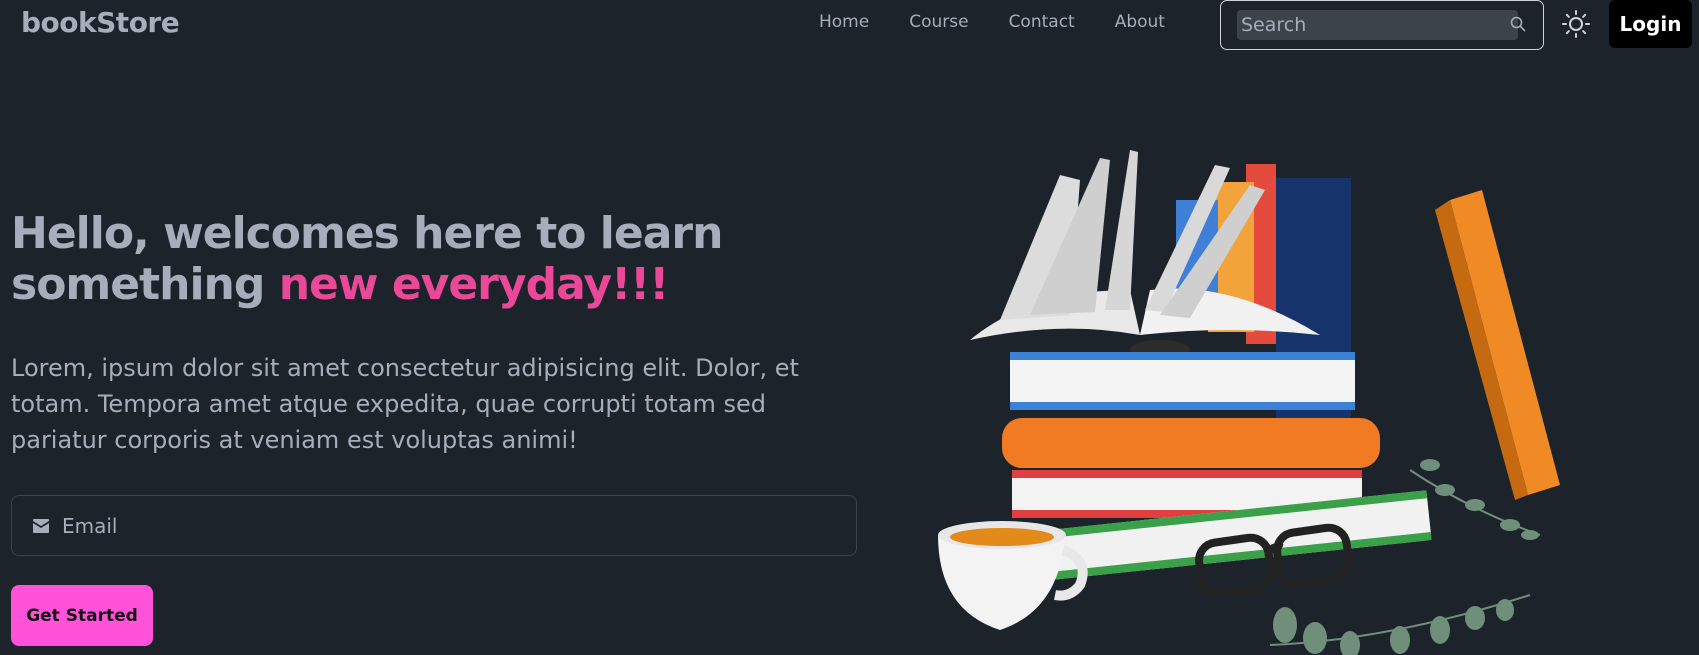  What do you see at coordinates (1042, 22) in the screenshot?
I see `nav-contact: Contact` at bounding box center [1042, 22].